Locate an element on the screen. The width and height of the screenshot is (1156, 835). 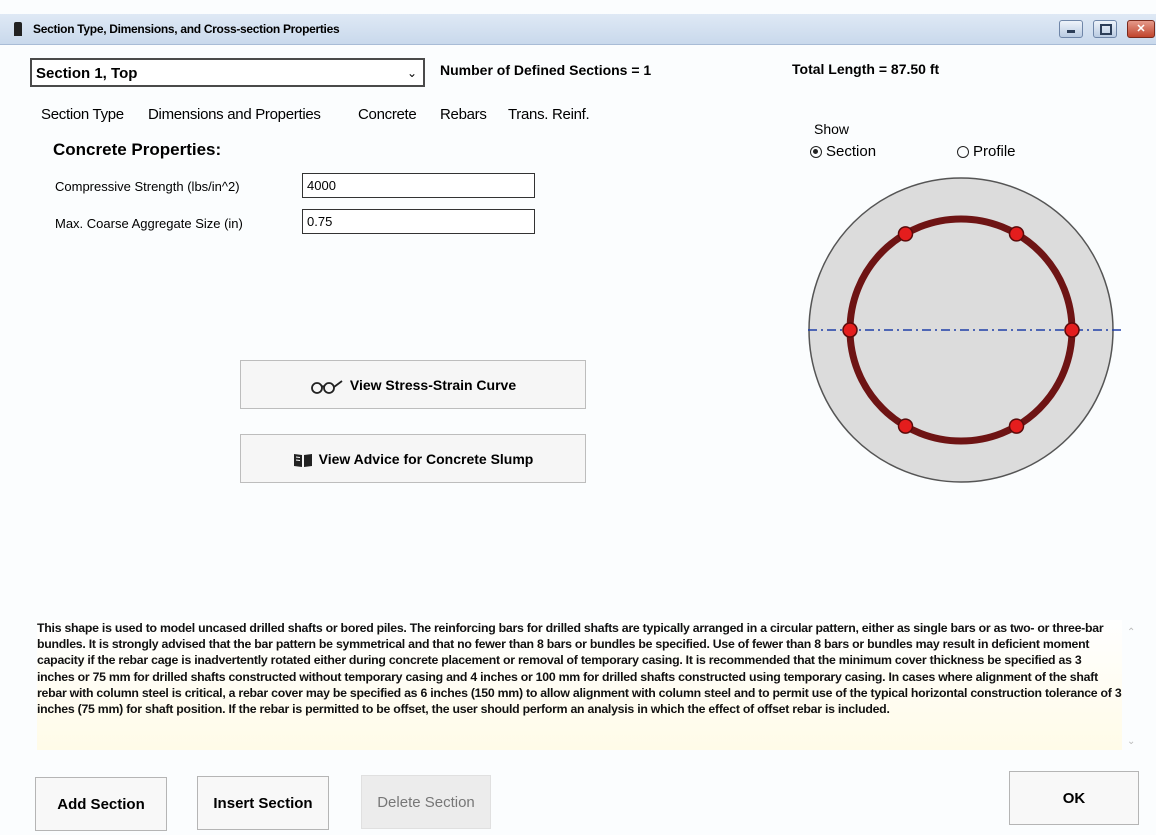
compressive-strength-label: Compressive Strength (lbs/in^2) is located at coordinates (147, 186).